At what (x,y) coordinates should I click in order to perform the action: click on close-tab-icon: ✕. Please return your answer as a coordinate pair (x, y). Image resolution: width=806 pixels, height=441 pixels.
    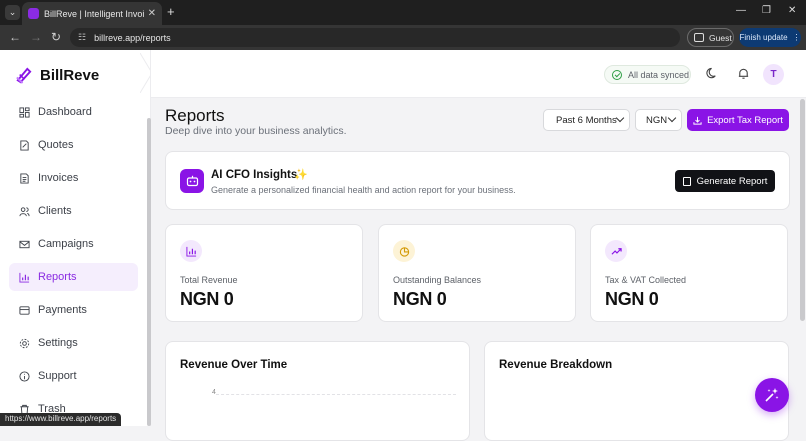
    Looking at the image, I should click on (152, 13).